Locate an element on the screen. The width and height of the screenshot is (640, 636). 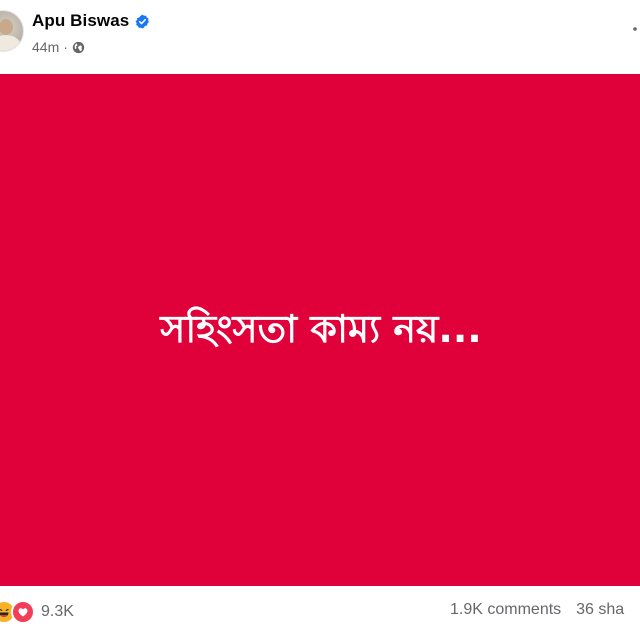
love-reaction-icon is located at coordinates (23, 612).